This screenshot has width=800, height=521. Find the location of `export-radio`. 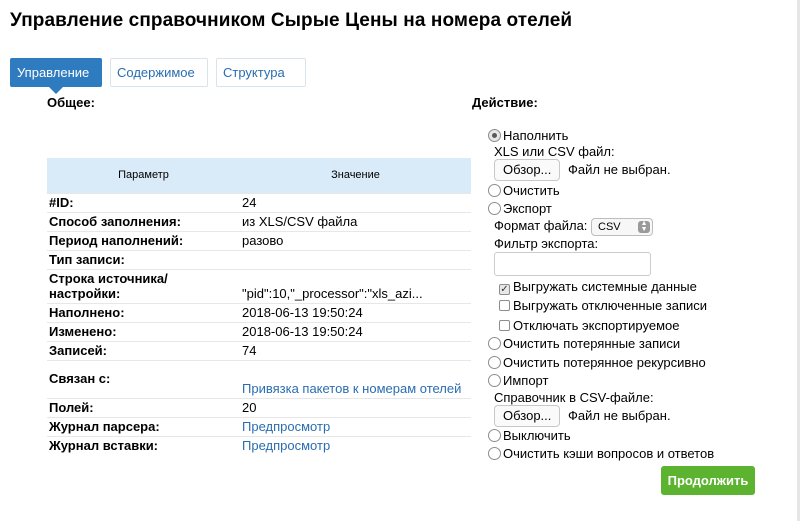

export-radio is located at coordinates (494, 208).